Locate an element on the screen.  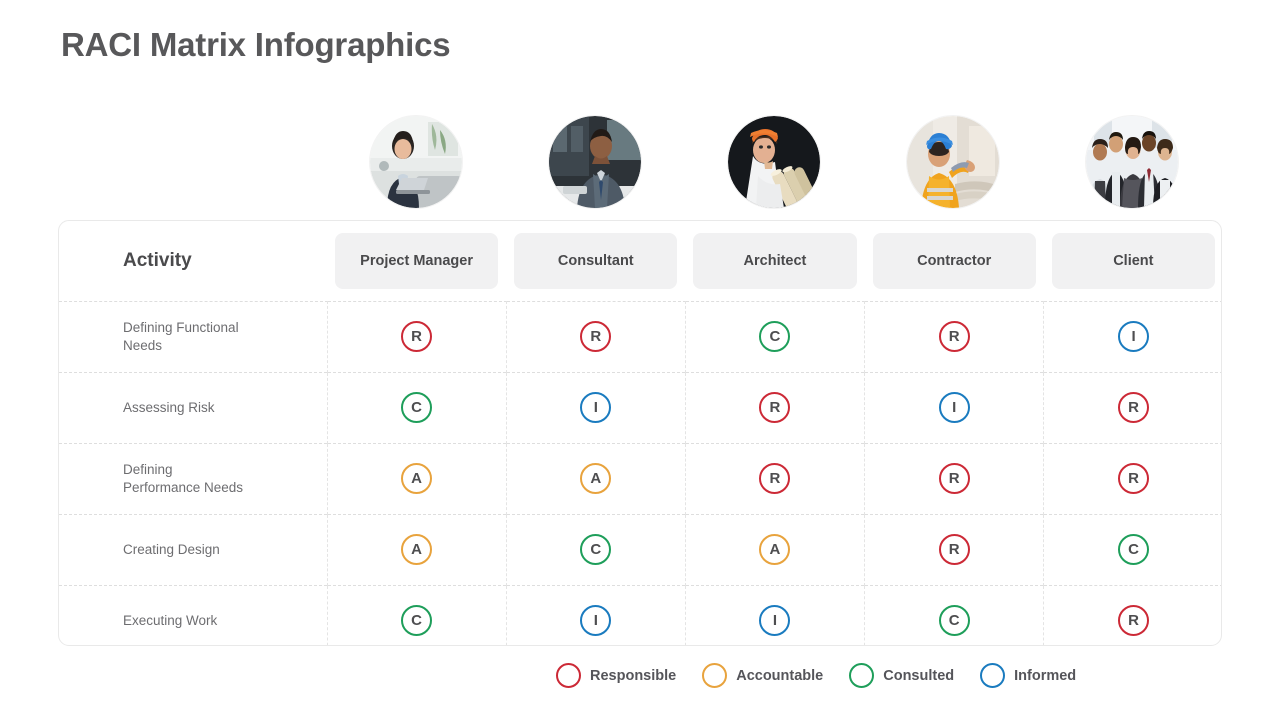
avatar-project-manager is located at coordinates (415, 162).